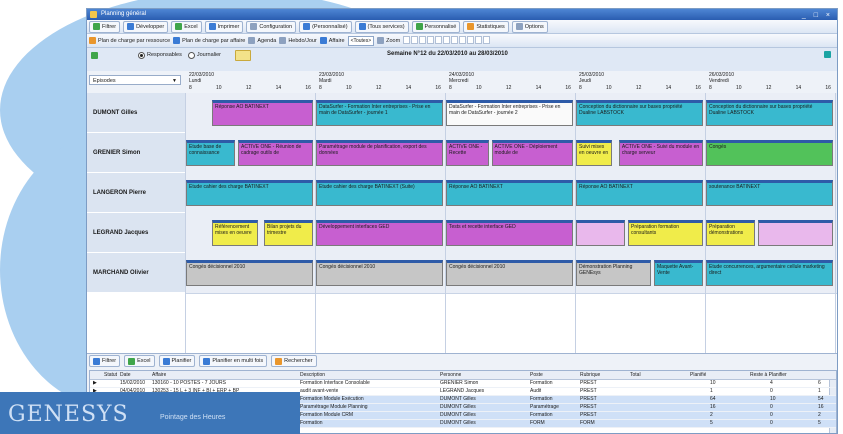 The height and width of the screenshot is (434, 843). What do you see at coordinates (177, 361) in the screenshot?
I see `bottom-button-2: Planifier` at bounding box center [177, 361].